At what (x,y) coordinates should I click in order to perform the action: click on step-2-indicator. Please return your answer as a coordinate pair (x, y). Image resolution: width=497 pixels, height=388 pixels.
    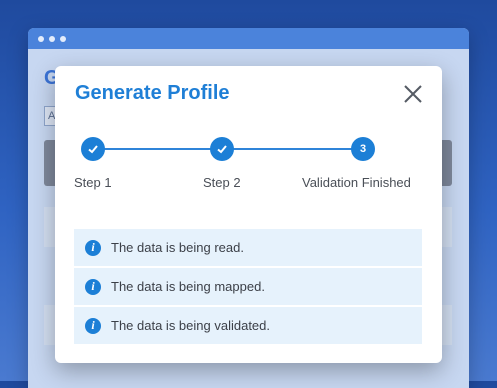
    Looking at the image, I should click on (222, 149).